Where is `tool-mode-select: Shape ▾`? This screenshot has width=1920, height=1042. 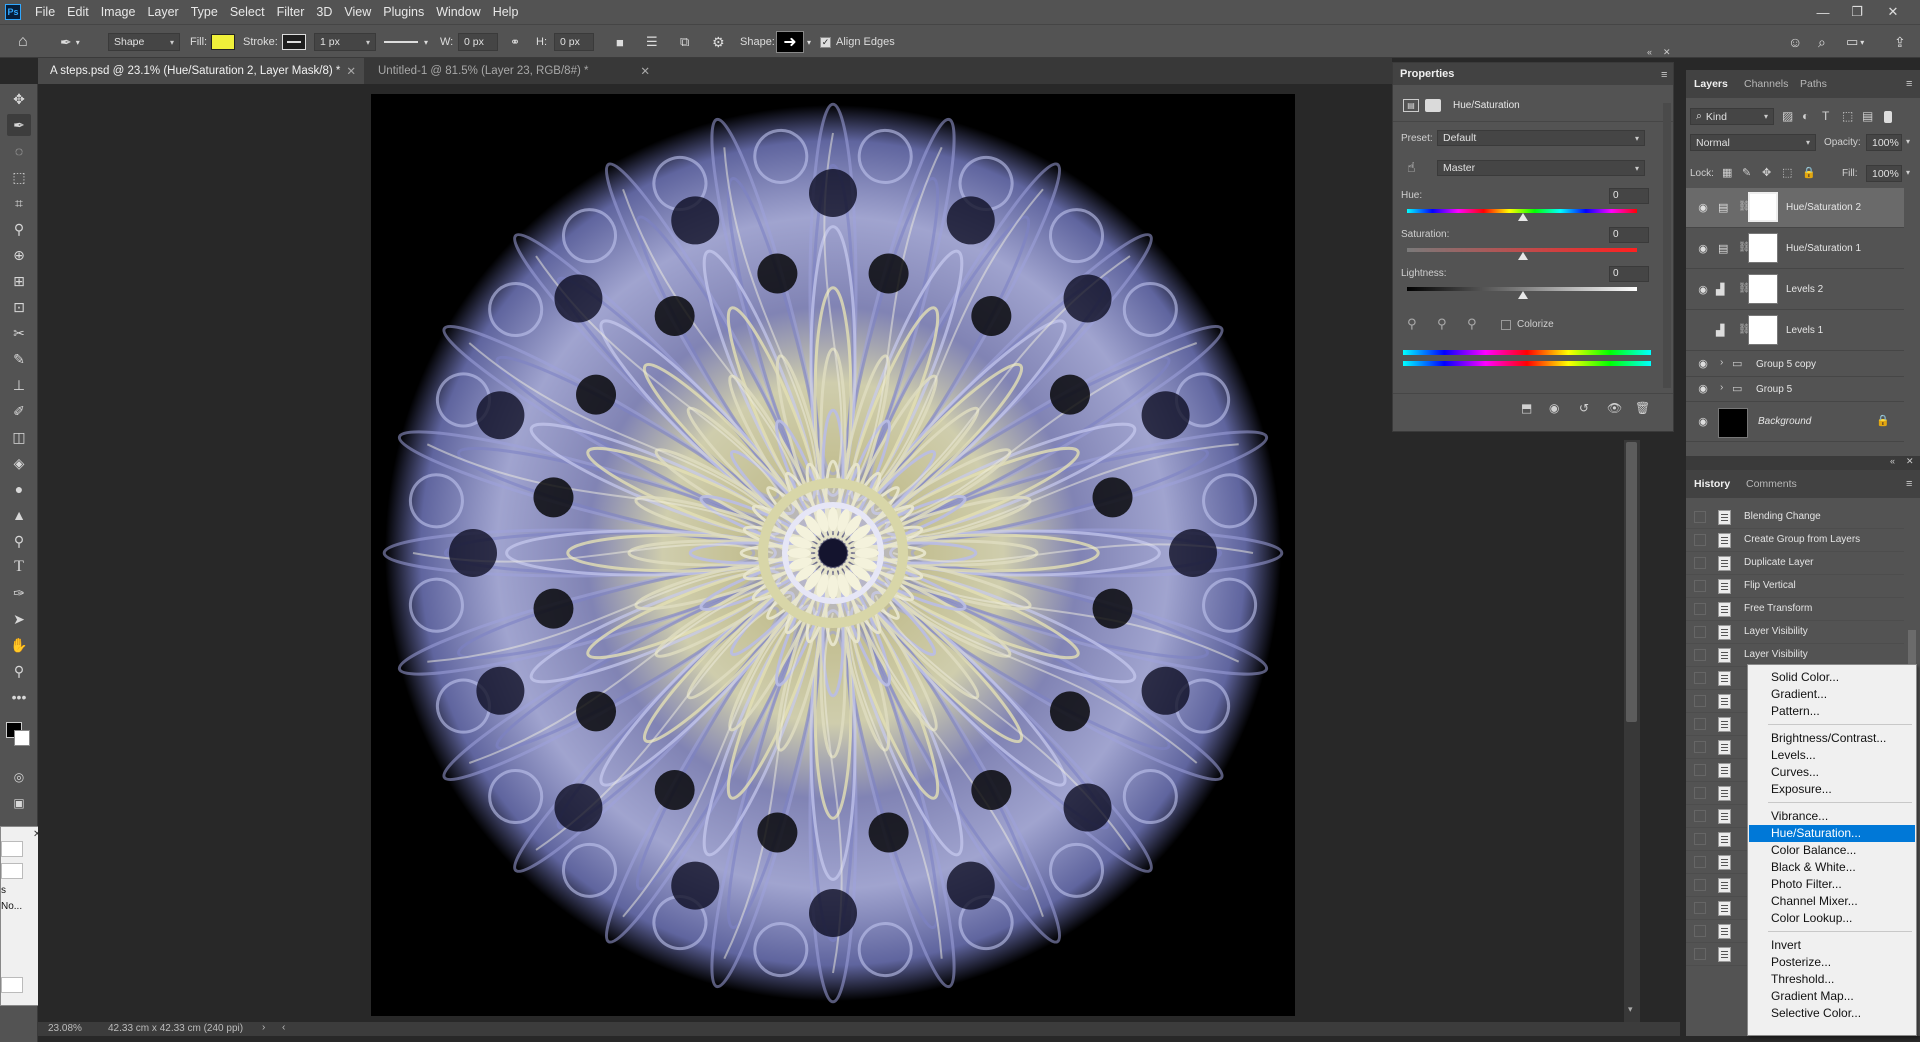
tool-mode-select: Shape ▾ is located at coordinates (144, 42).